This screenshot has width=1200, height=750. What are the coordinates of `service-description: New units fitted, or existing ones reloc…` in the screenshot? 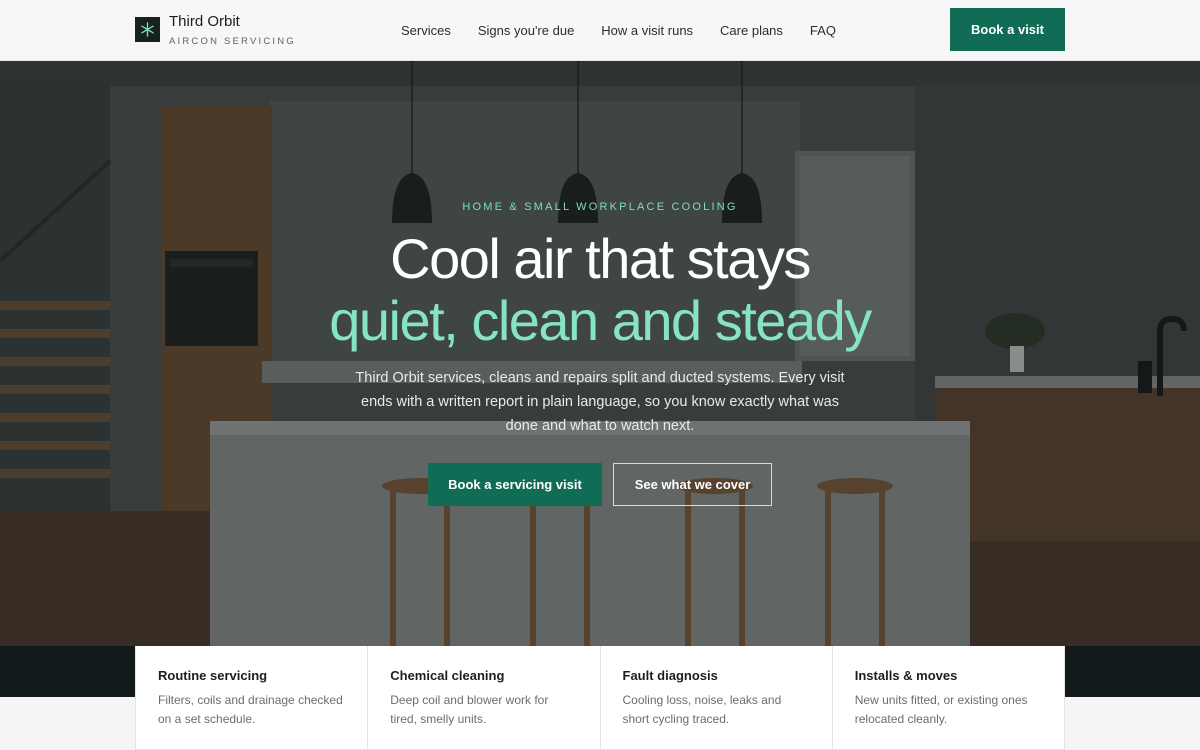 It's located at (941, 709).